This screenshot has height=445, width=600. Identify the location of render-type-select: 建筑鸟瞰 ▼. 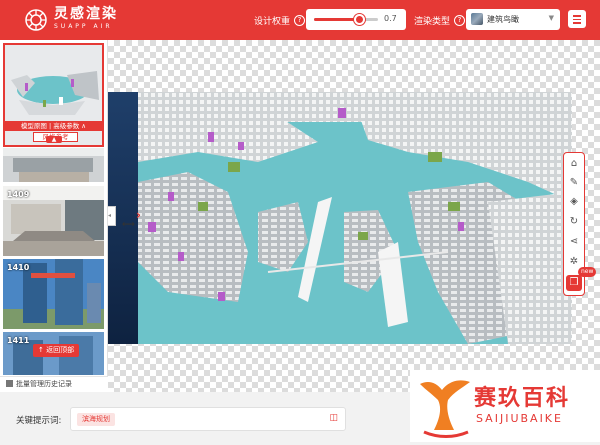
(513, 19).